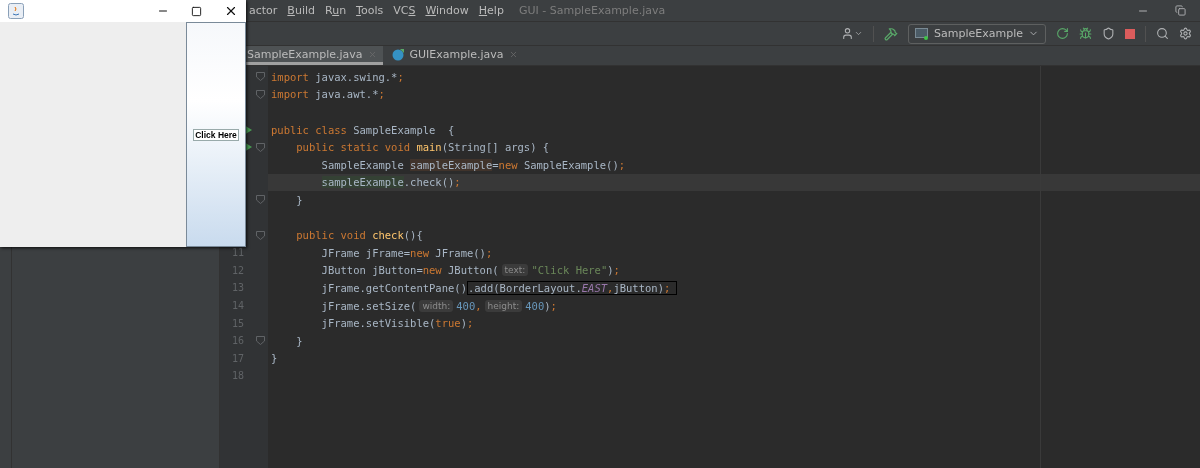 This screenshot has height=468, width=1200. I want to click on file-tab: SampleExample.java, so click(313, 55).